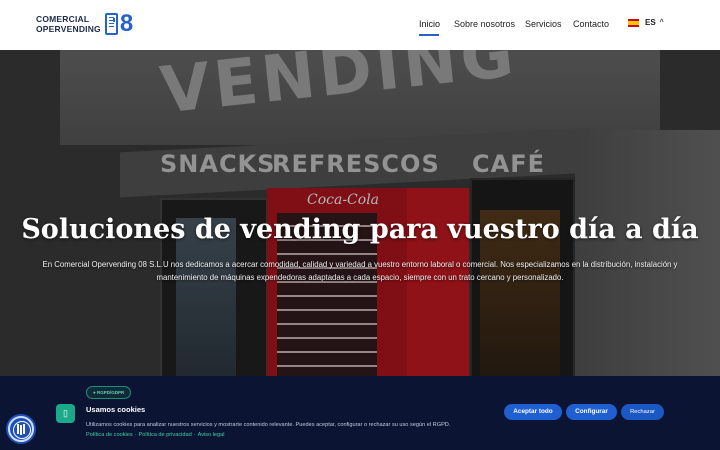 Image resolution: width=720 pixels, height=450 pixels. Describe the element at coordinates (591, 24) in the screenshot. I see `nav-item-contacto: Contacto` at that location.